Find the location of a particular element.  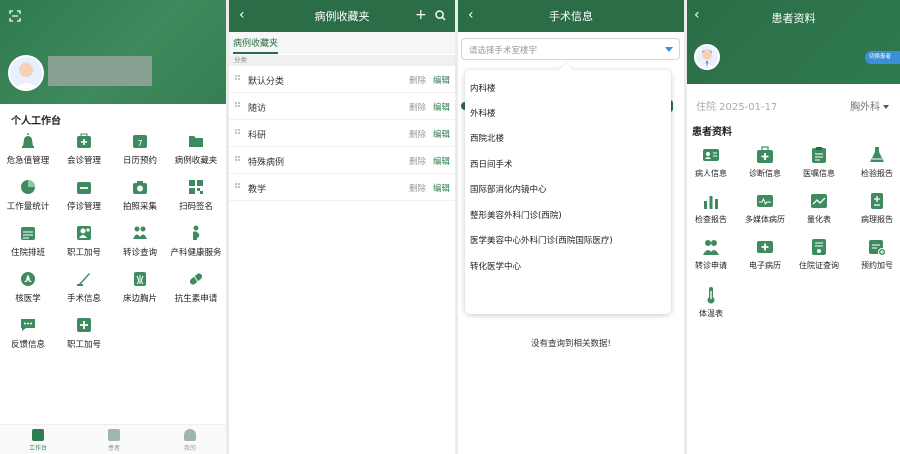

grid-item-orders: 医嘱信息 is located at coordinates (819, 162).